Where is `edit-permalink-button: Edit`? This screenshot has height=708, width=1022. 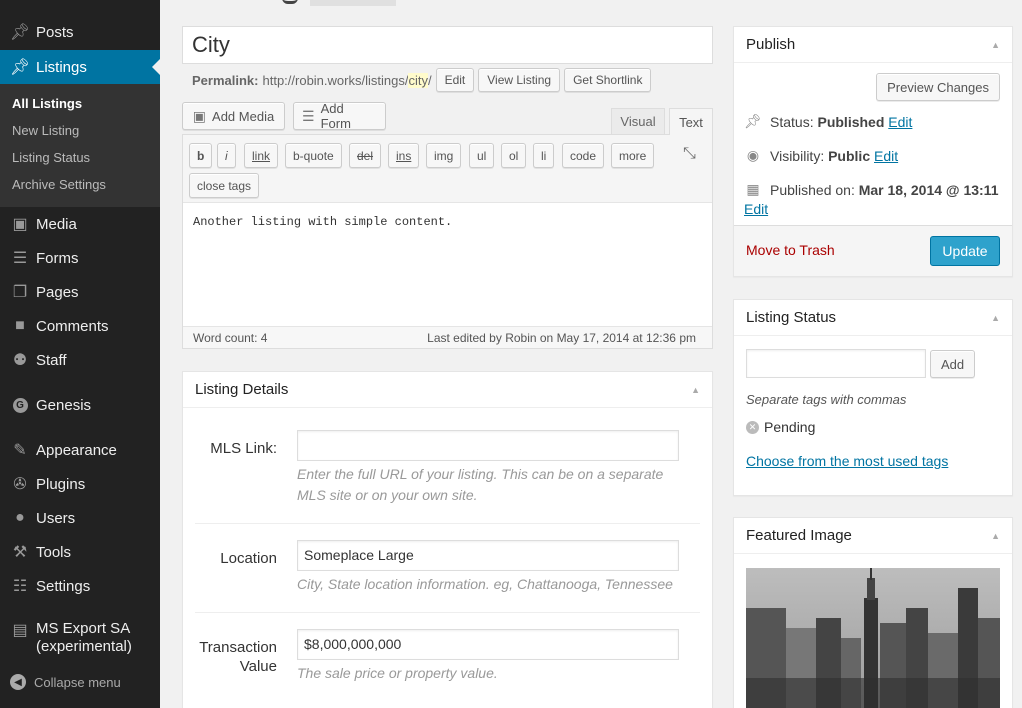
edit-permalink-button: Edit is located at coordinates (455, 80).